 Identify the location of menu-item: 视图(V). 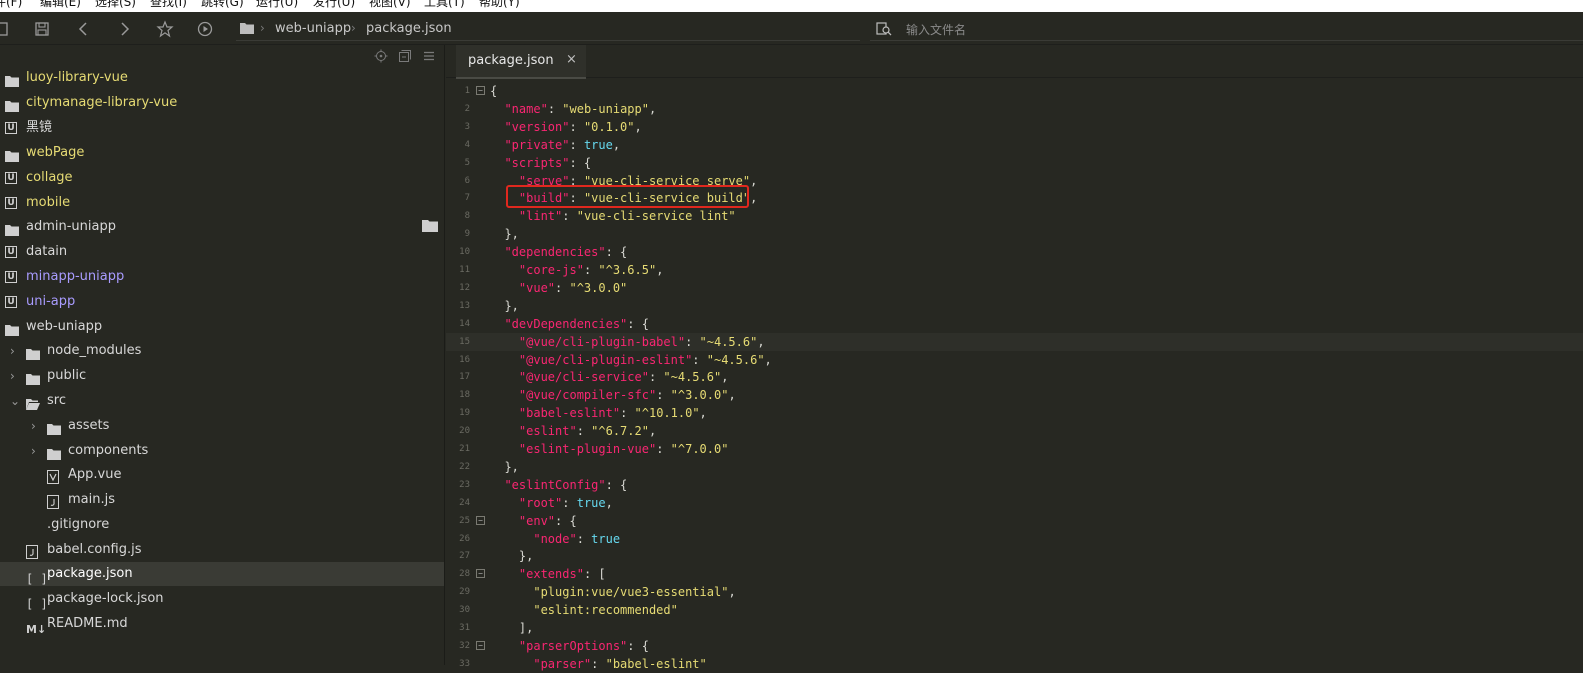
(390, 4).